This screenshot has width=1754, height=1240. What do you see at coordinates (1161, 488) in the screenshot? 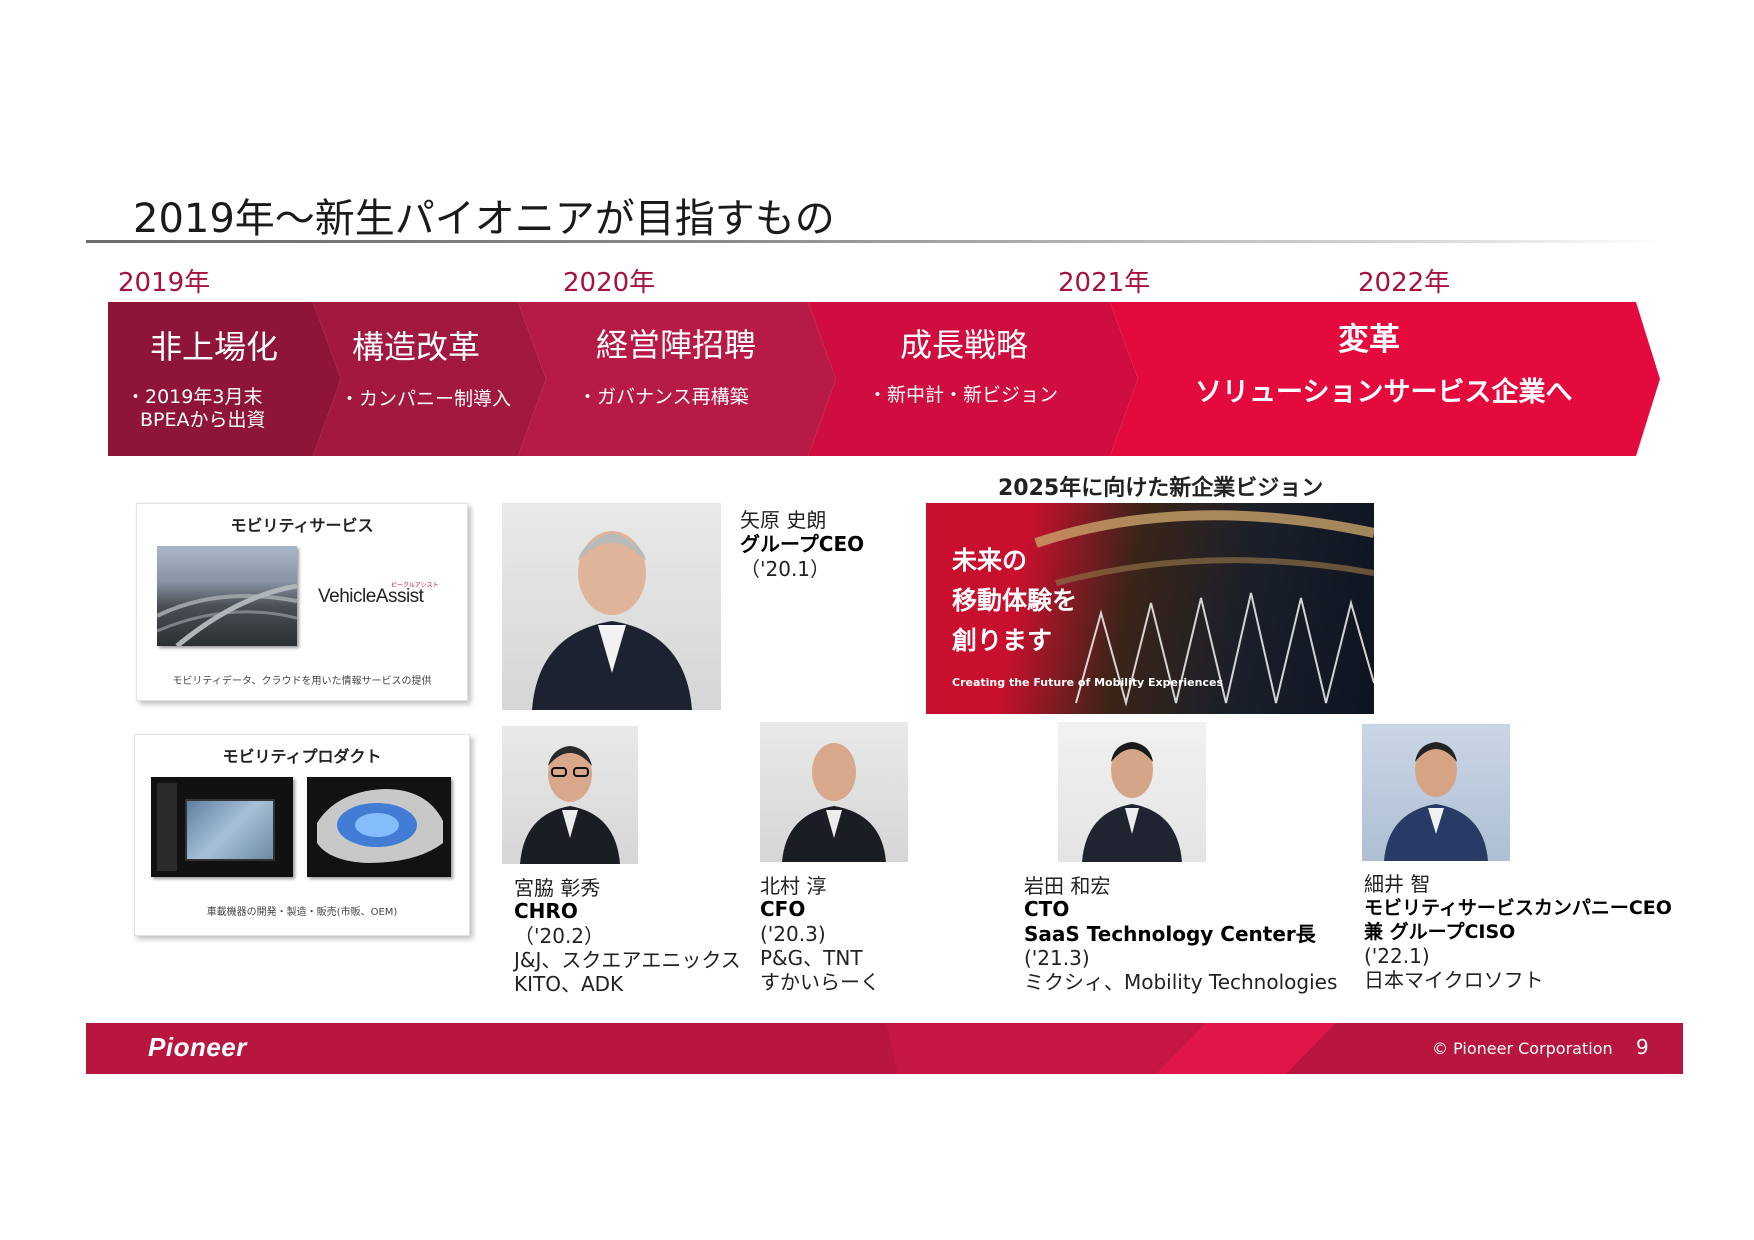
I see `vision-heading: 2025年に向けた新企業ビジョン` at bounding box center [1161, 488].